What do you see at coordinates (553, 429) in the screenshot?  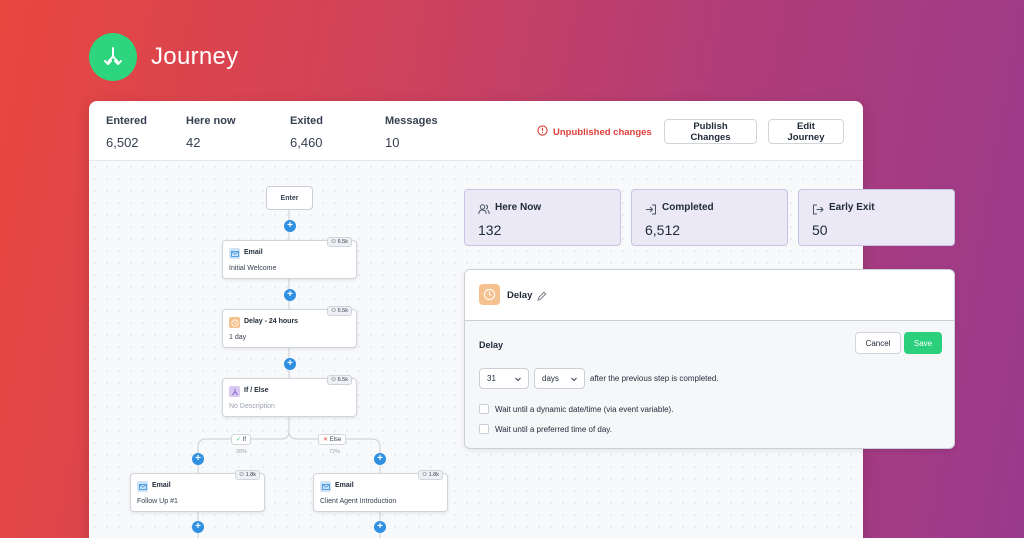 I see `preferred-time-label: Wait until a preferred time of day.` at bounding box center [553, 429].